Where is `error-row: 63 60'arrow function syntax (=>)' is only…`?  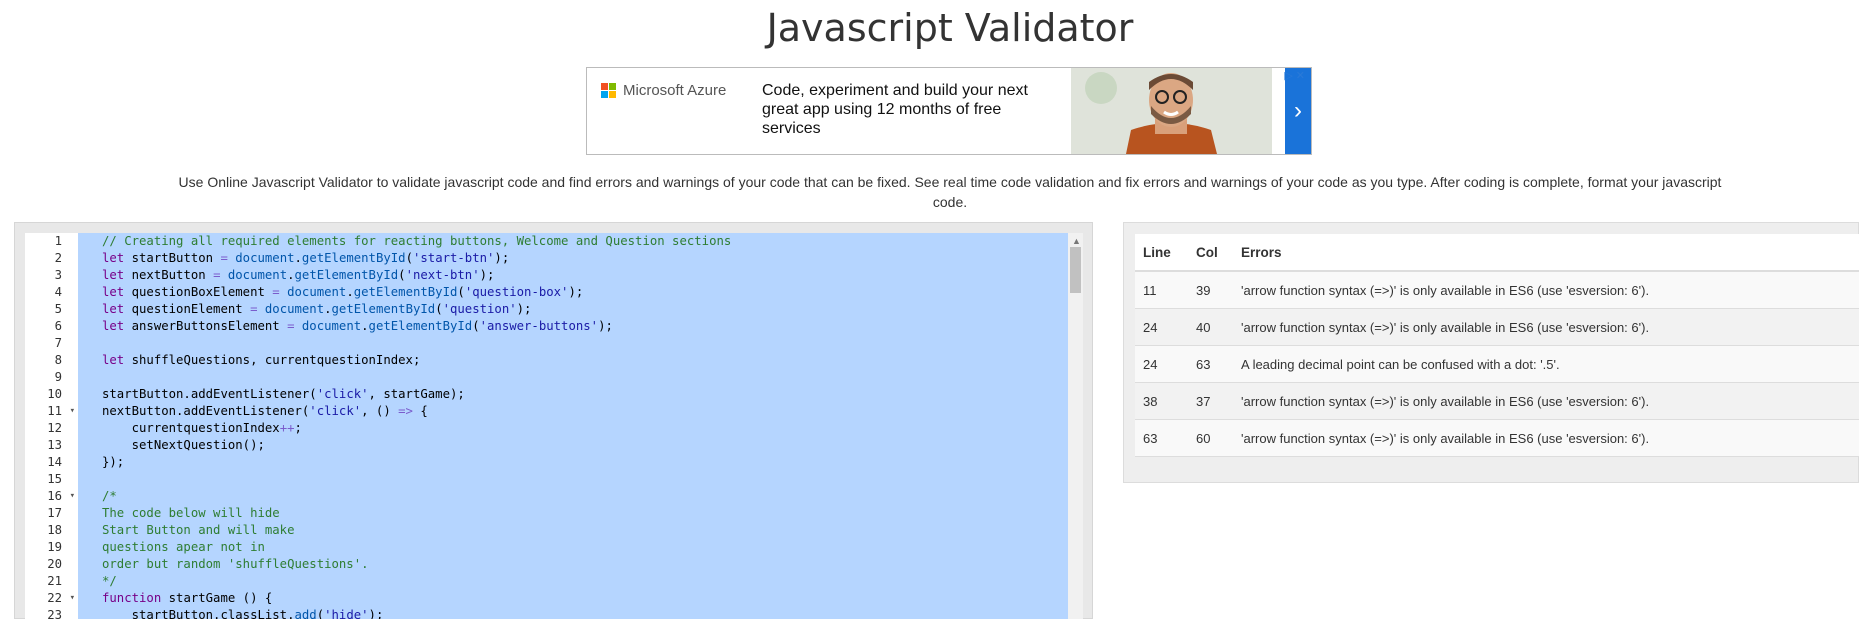
error-row: 63 60'arrow function syntax (=>)' is only… is located at coordinates (1497, 438).